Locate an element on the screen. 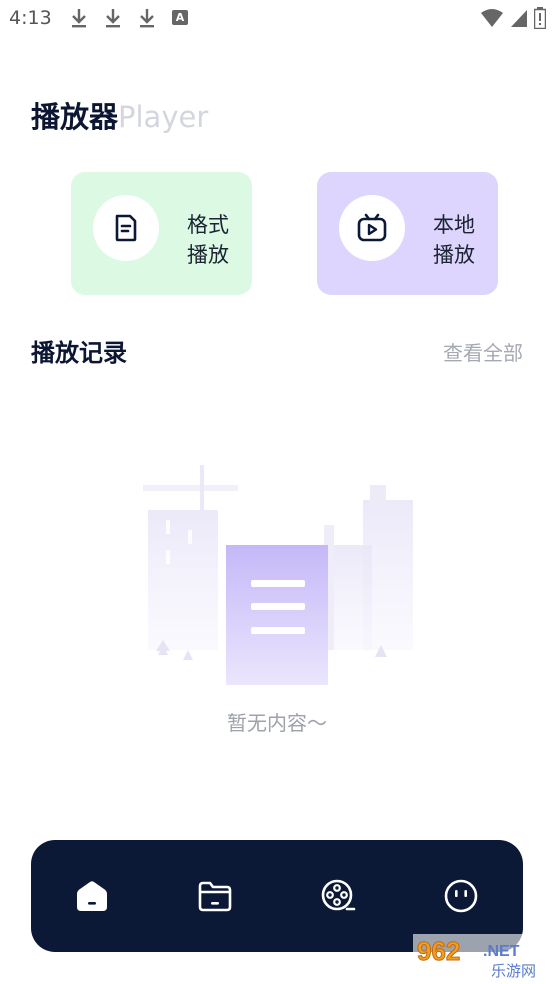  format-play-card: 格式 播放 is located at coordinates (161, 233).